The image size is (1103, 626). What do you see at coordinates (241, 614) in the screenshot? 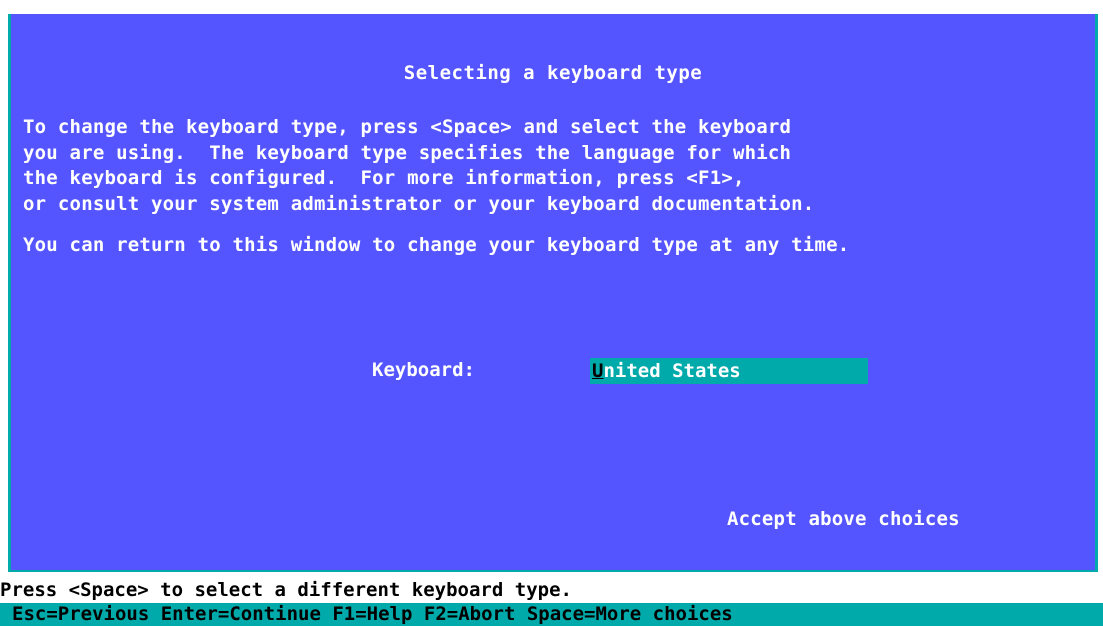
I see `key-enter-continue: Enter=Continue` at bounding box center [241, 614].